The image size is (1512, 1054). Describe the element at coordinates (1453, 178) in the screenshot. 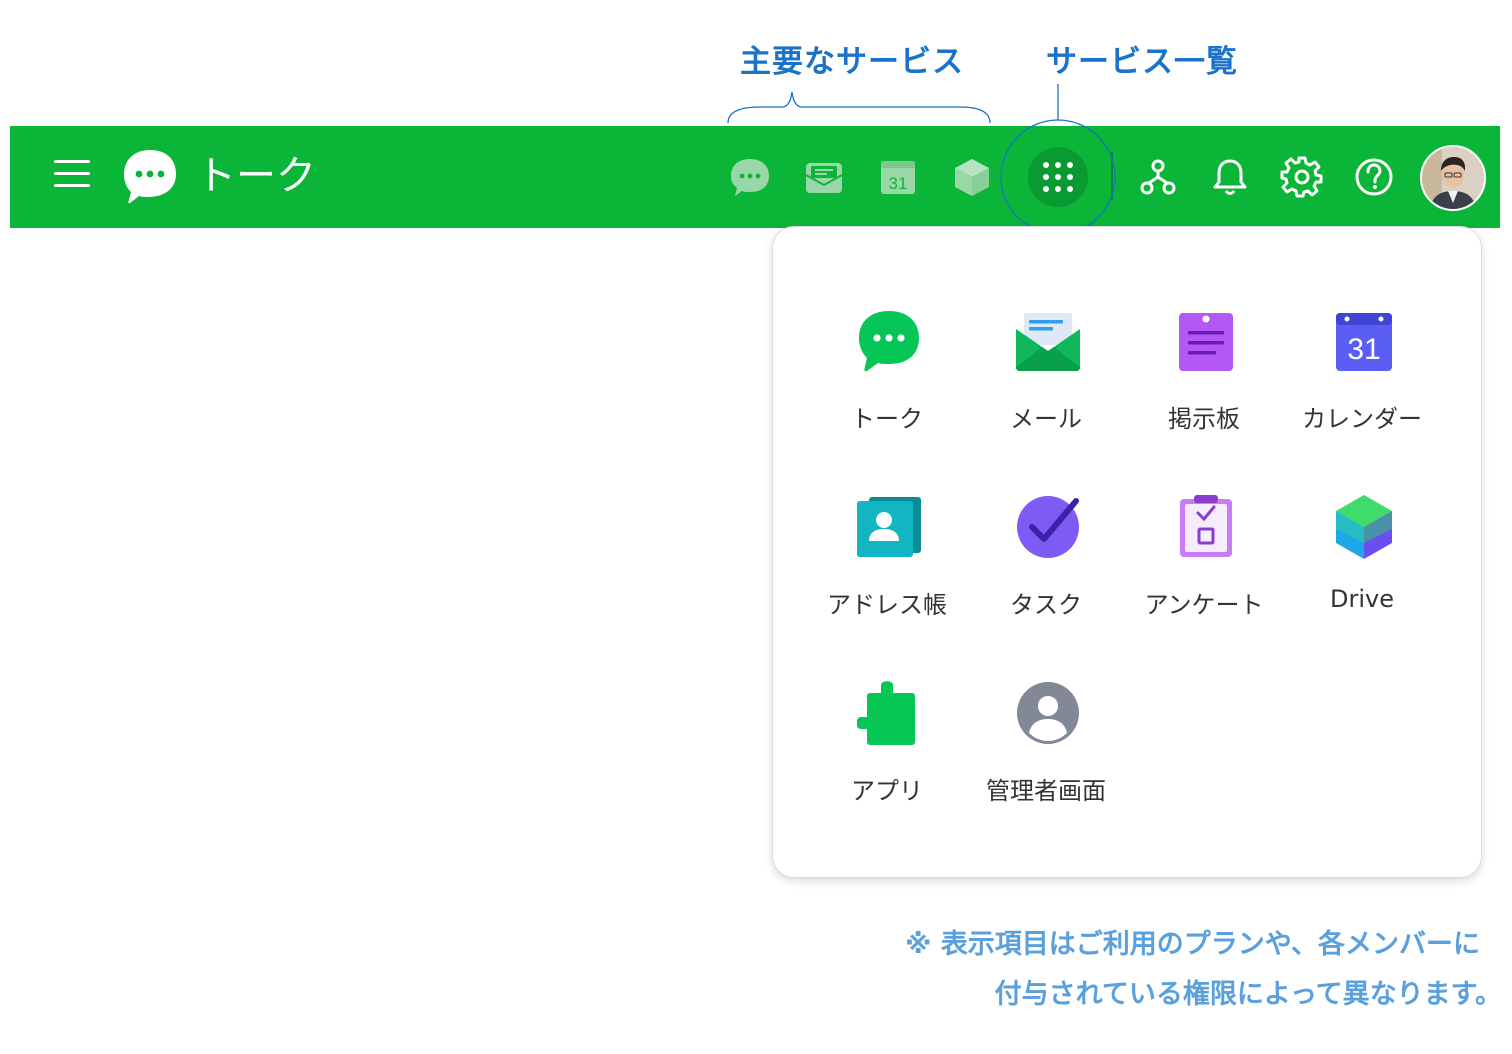

I see `avatar` at that location.